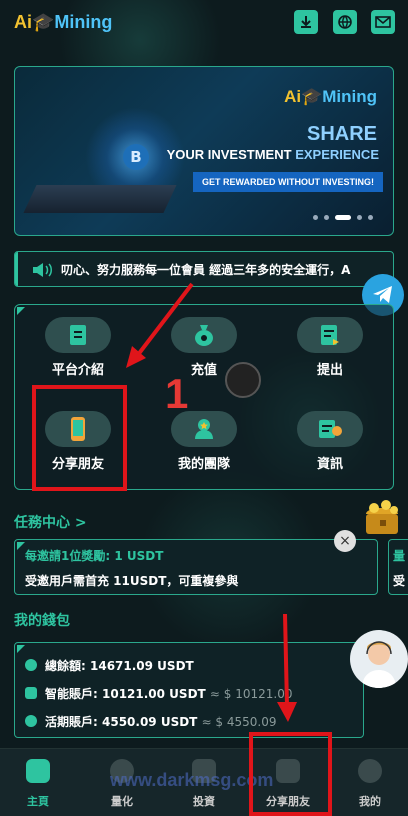  Describe the element at coordinates (204, 801) in the screenshot. I see `nav-label: 投資` at that location.